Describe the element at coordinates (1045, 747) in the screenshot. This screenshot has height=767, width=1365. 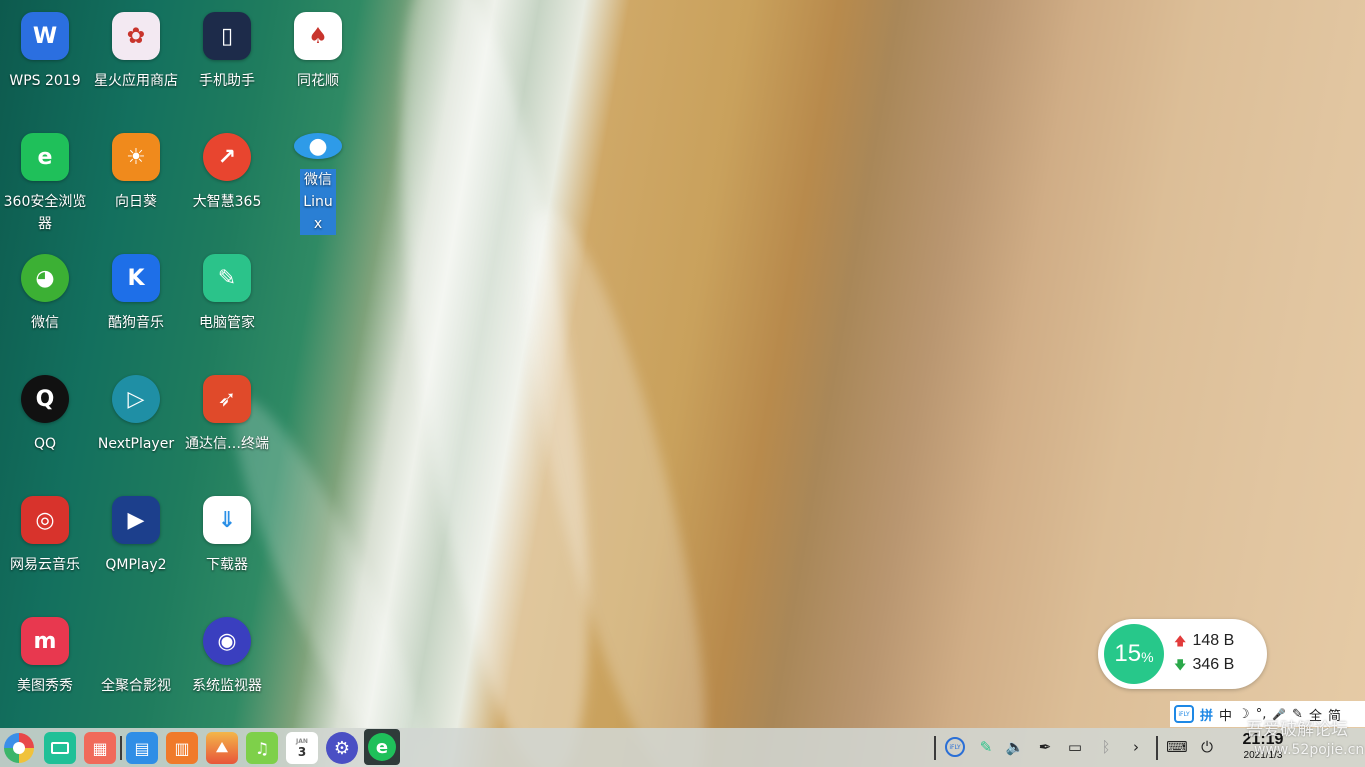
I see `pen-tray-icon: ✒` at that location.